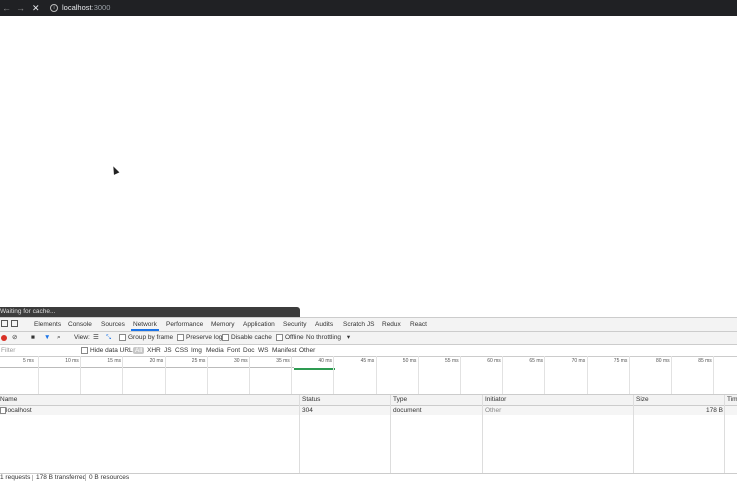  I want to click on group-by-frame-checkbox: Group by frame, so click(146, 338).